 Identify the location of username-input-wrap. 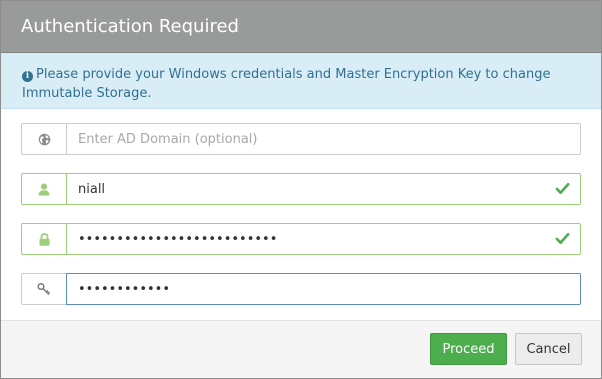
(323, 189).